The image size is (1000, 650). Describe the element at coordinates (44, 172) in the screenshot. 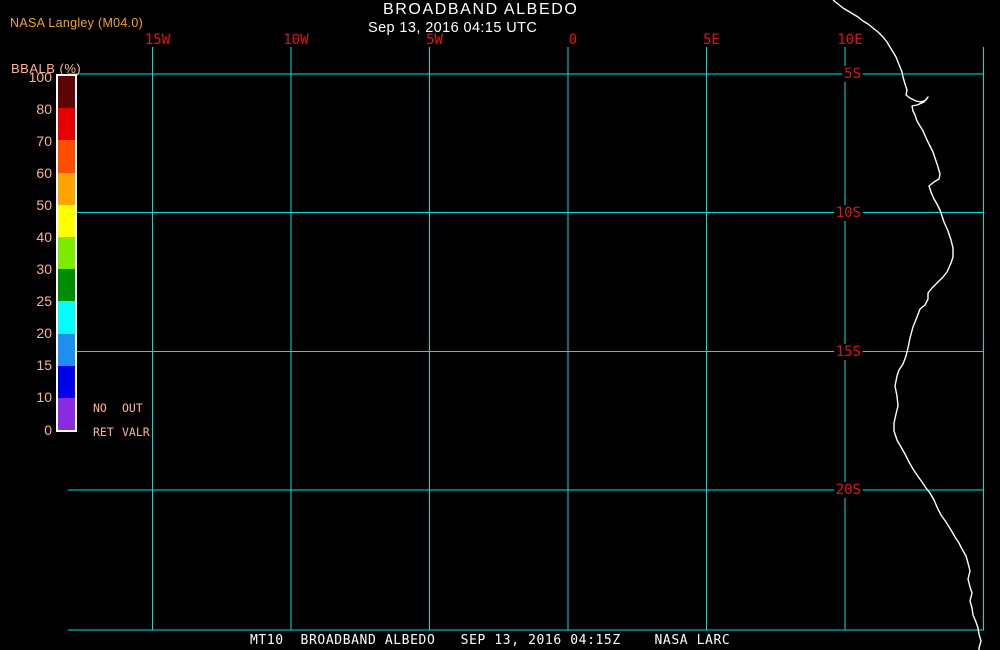

I see `colorbar-tick-60: 60` at that location.